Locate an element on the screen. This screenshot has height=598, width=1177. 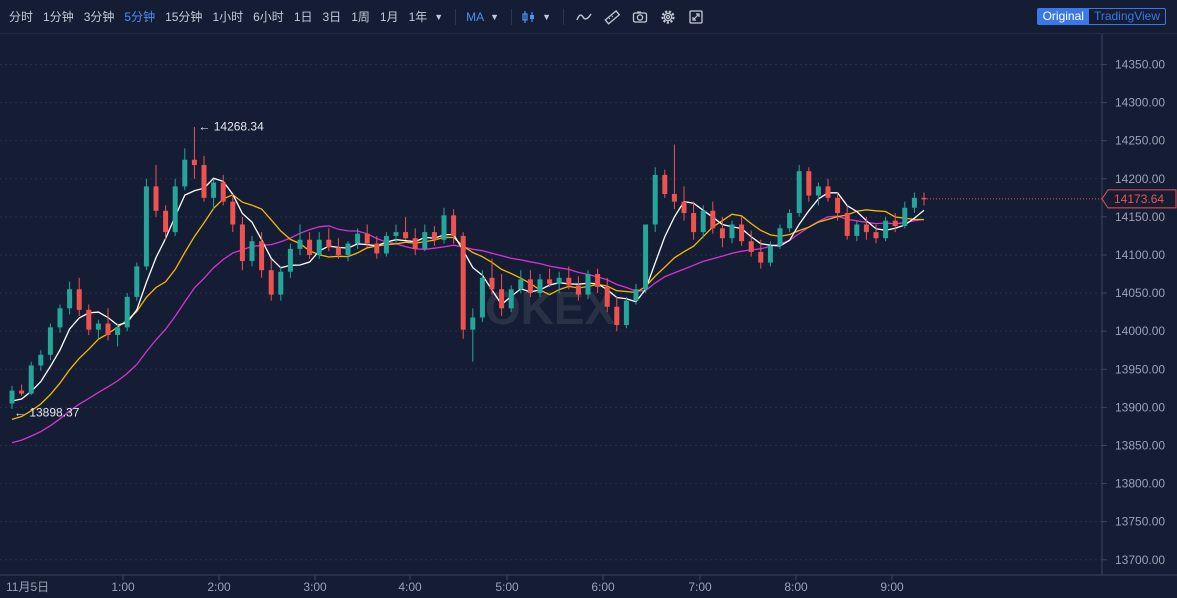
ruler-icon is located at coordinates (612, 17).